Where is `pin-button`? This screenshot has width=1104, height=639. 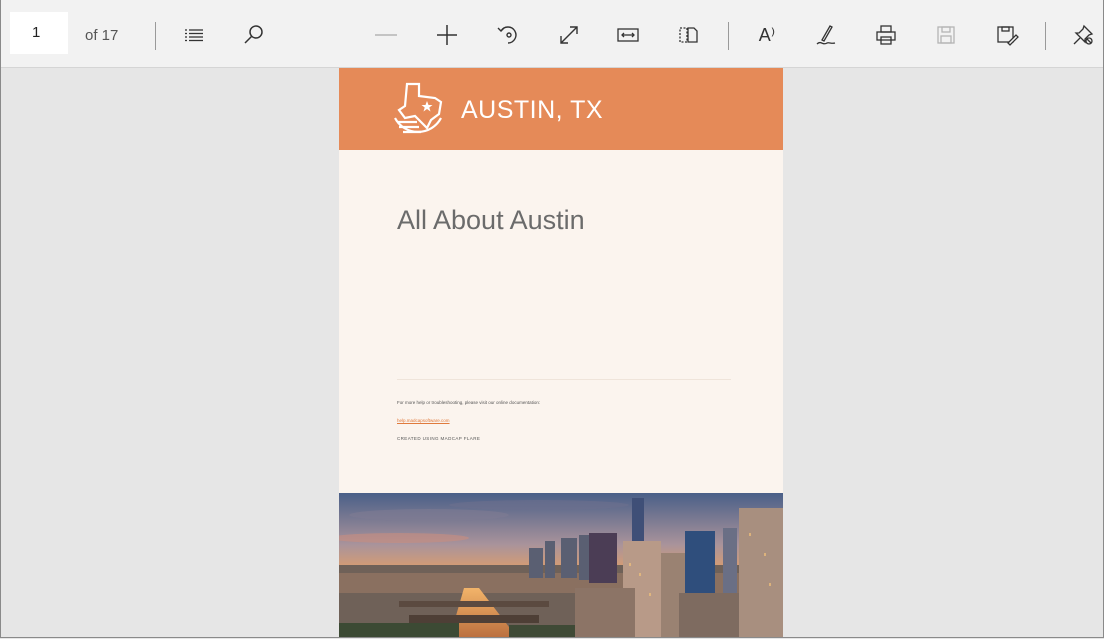
pin-button is located at coordinates (1083, 35).